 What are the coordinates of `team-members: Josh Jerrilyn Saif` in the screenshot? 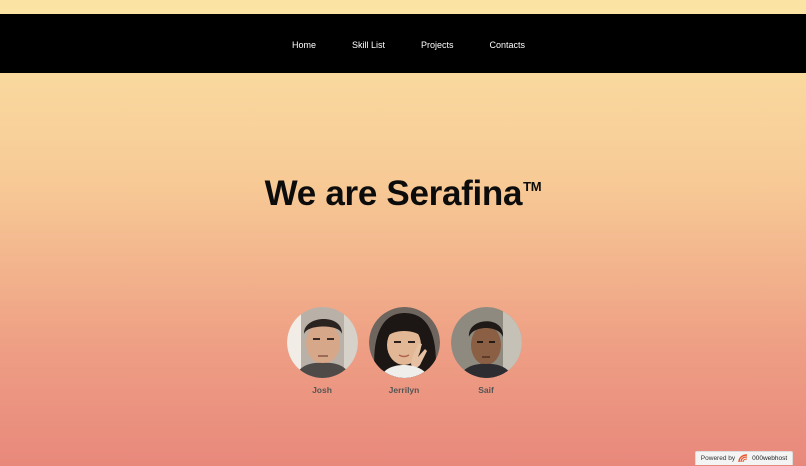 It's located at (404, 351).